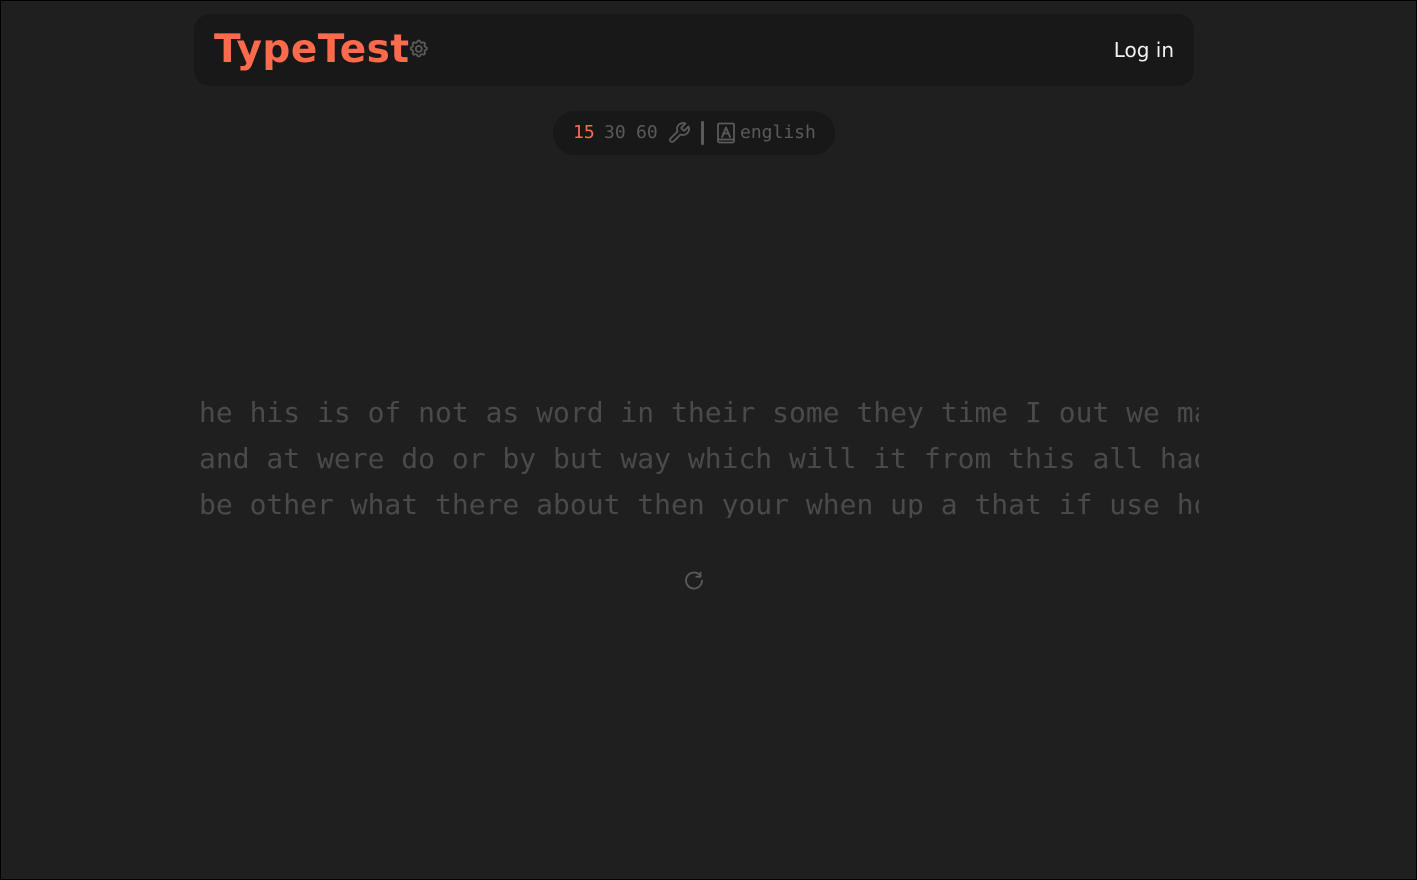  Describe the element at coordinates (584, 133) in the screenshot. I see `duration-15-button: 15` at that location.